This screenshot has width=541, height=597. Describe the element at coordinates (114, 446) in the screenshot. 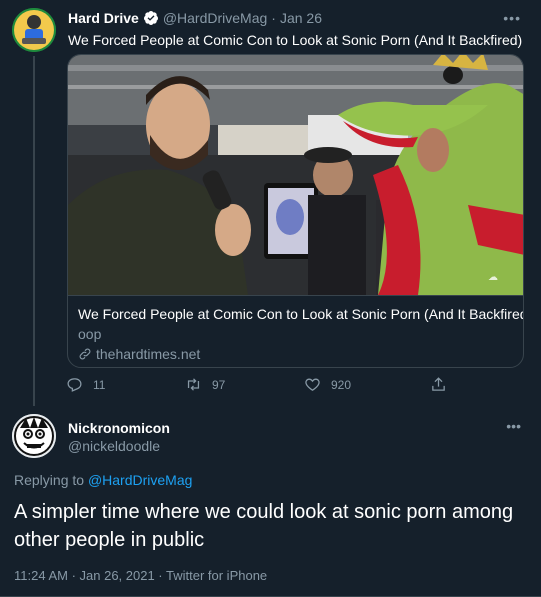

I see `reply-author-handle: @nickeldoodle` at that location.